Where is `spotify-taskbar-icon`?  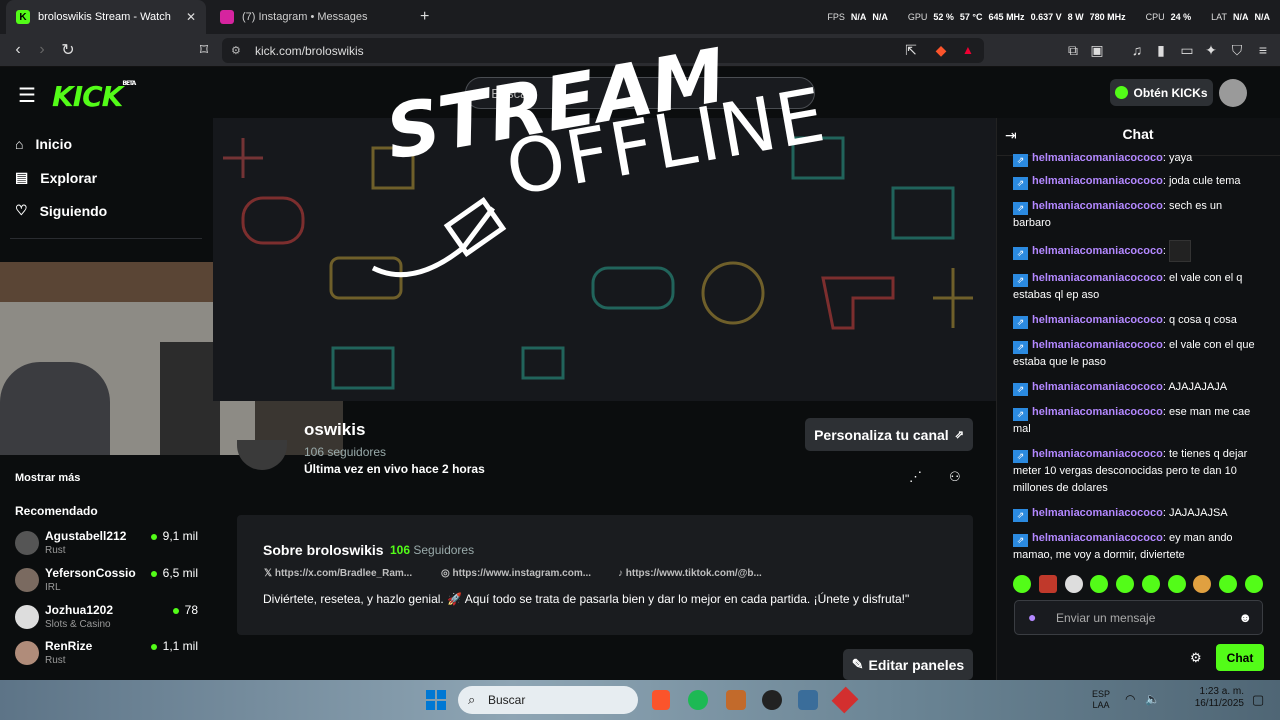 spotify-taskbar-icon is located at coordinates (698, 700).